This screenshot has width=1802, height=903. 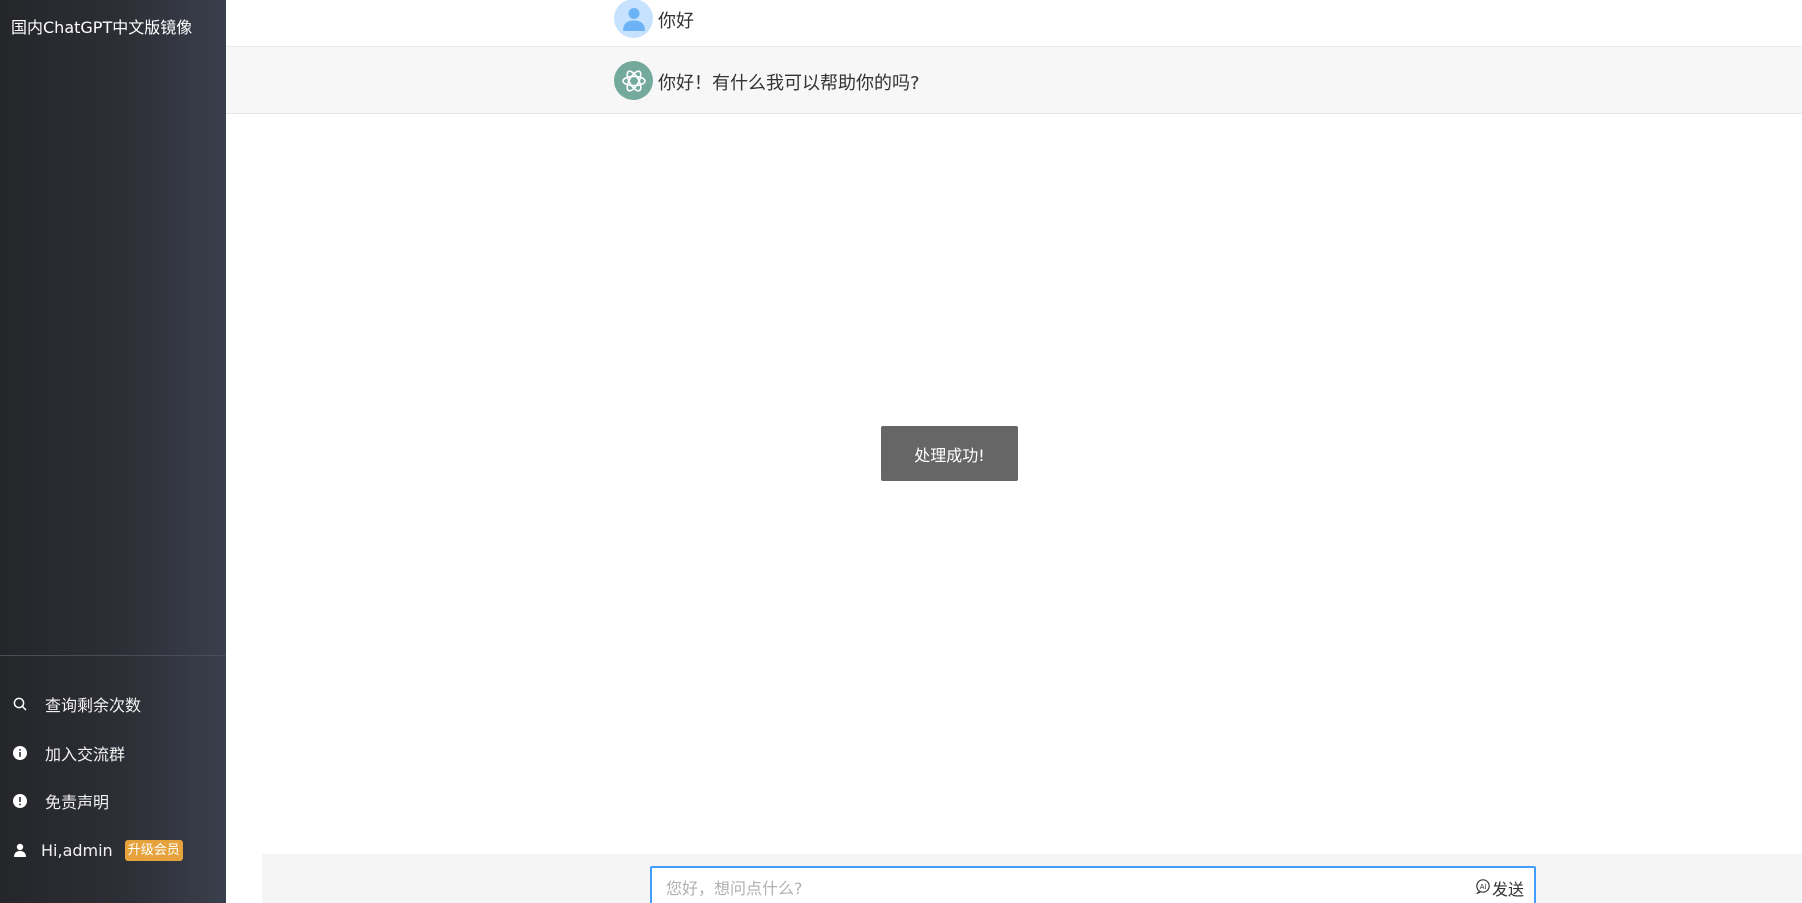 I want to click on sidebar-divider, so click(x=113, y=655).